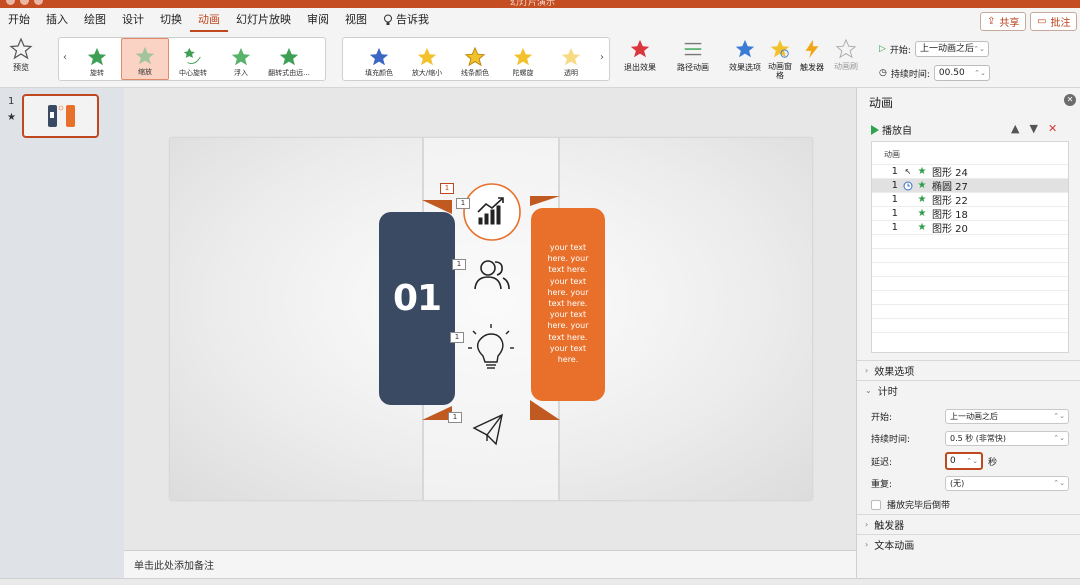 The height and width of the screenshot is (585, 1080). Describe the element at coordinates (894, 372) in the screenshot. I see `effect-options-section-label: 效果选项` at that location.